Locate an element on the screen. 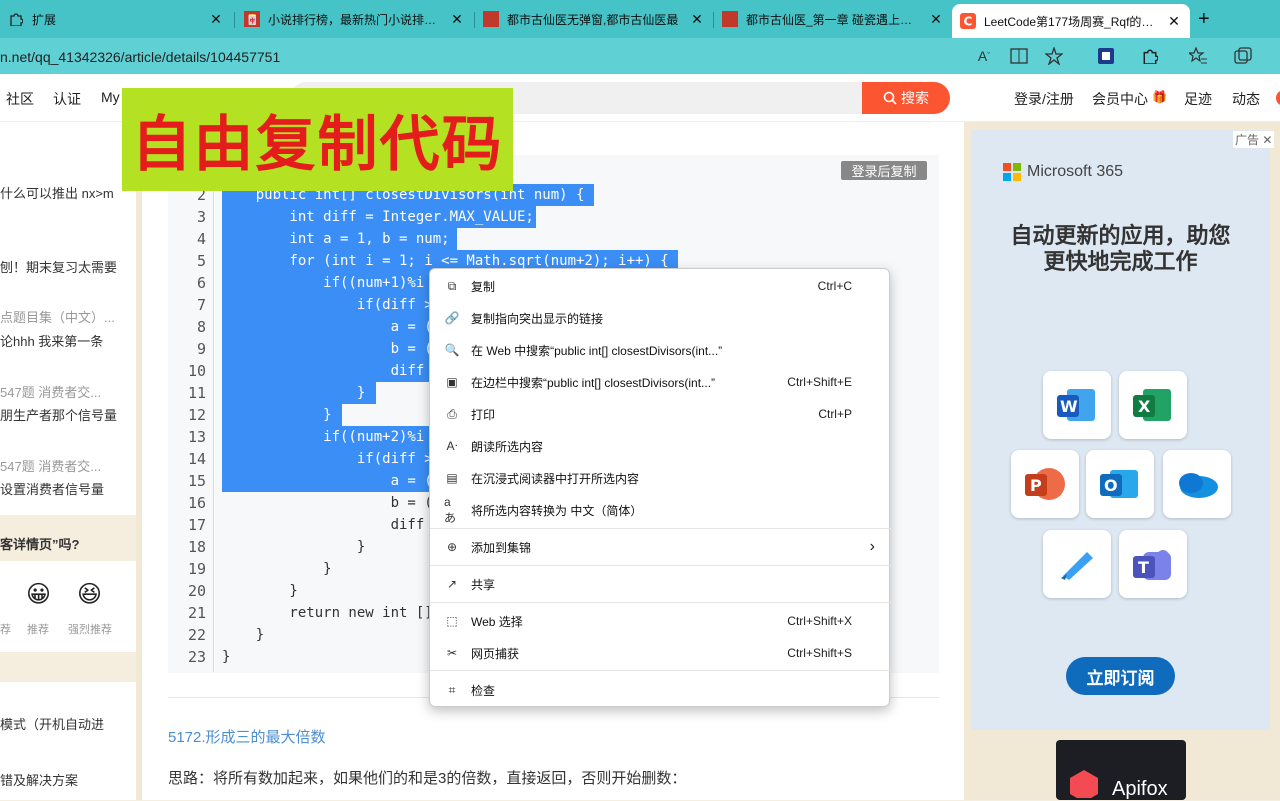 This screenshot has width=1280, height=801. read-aloud-icon: Aˇ is located at coordinates (984, 56).